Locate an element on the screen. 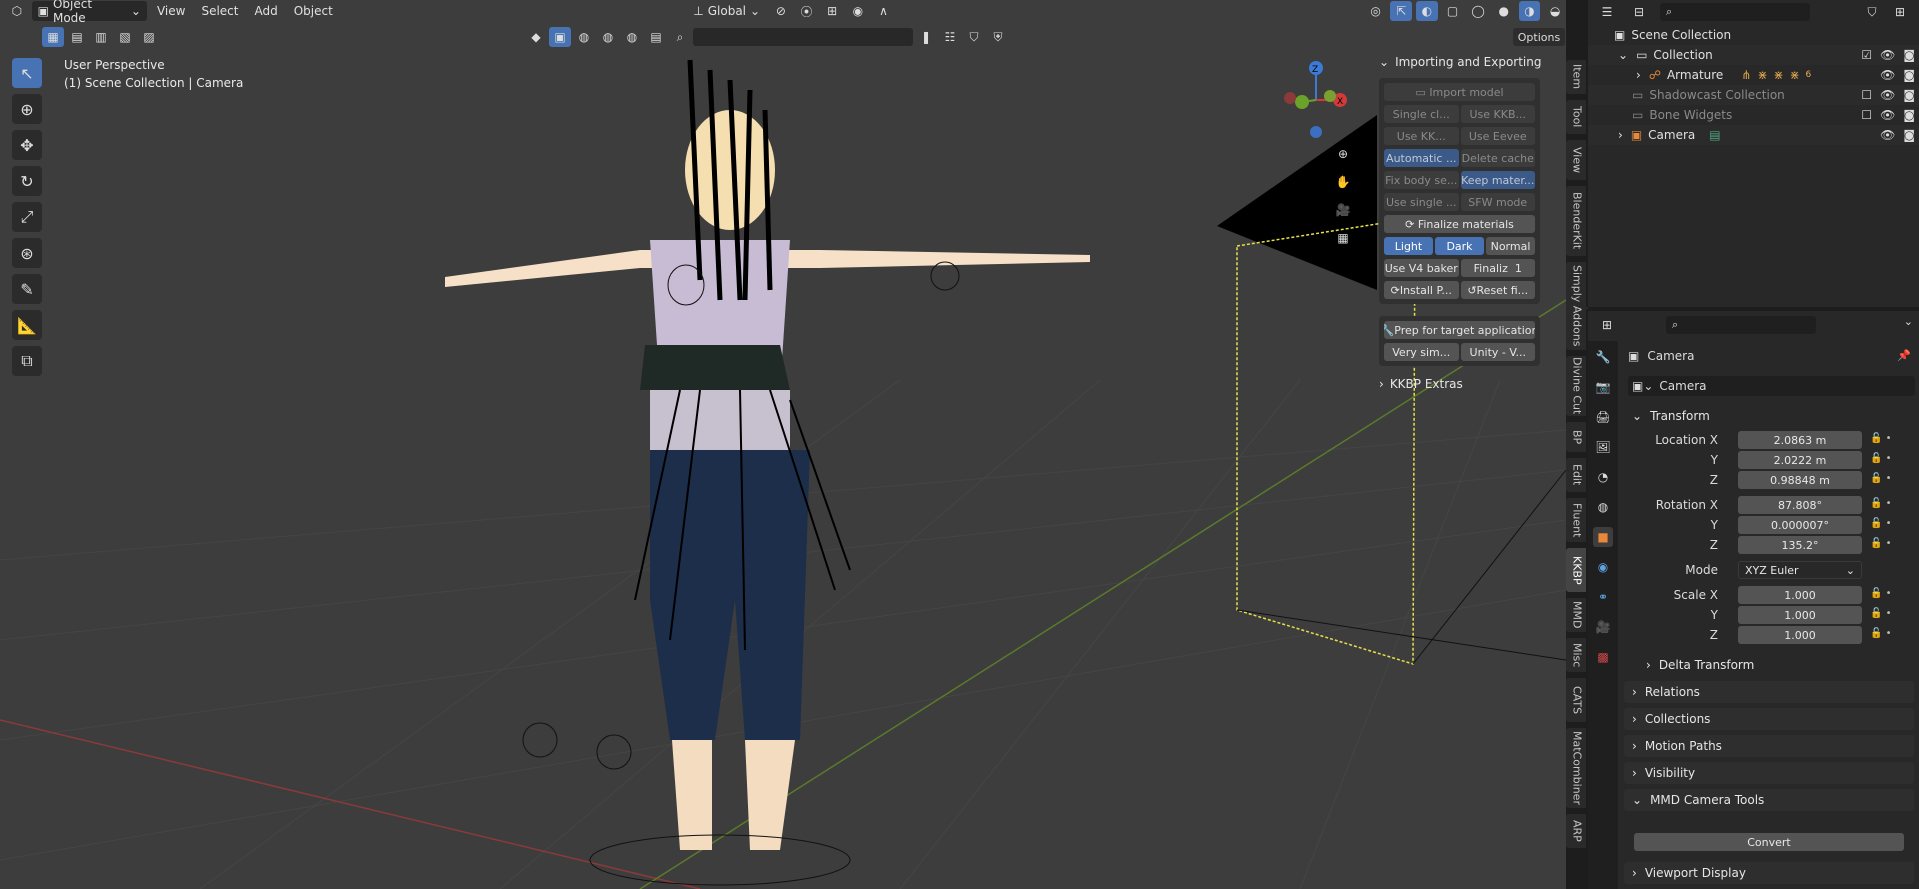 The height and width of the screenshot is (889, 1919). mmd-camera-tools-header: ⌄ MMD Camera Tools is located at coordinates (1769, 800).